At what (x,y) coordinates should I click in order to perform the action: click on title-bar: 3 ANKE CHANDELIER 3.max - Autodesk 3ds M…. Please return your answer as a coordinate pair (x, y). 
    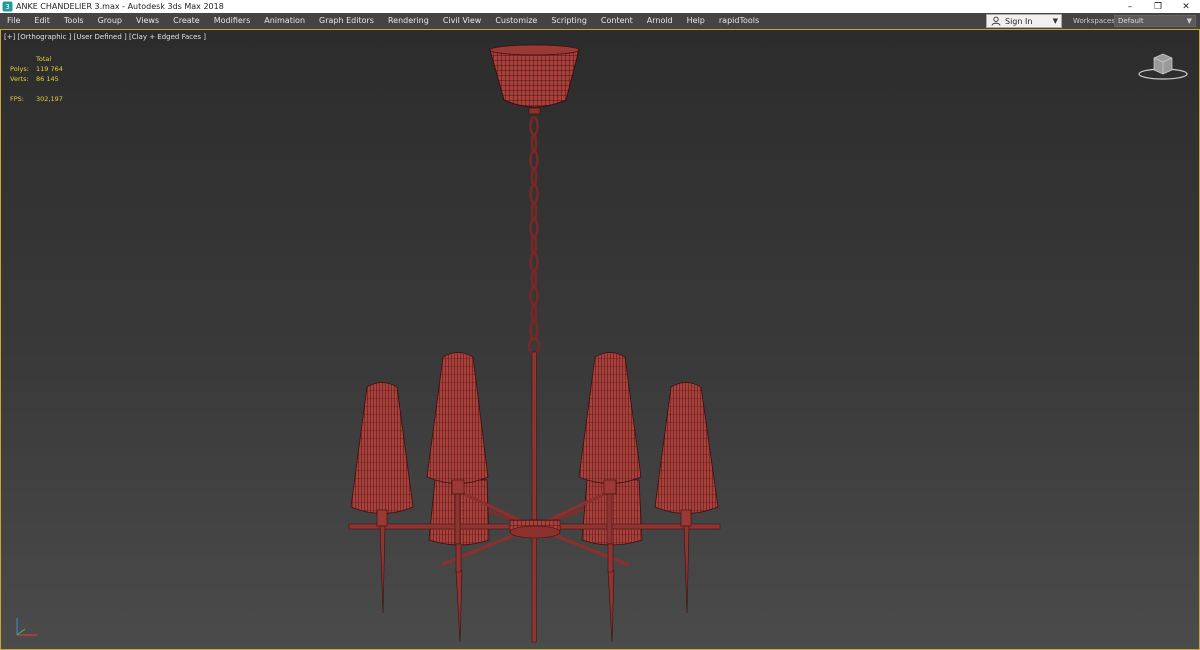
    Looking at the image, I should click on (600, 6).